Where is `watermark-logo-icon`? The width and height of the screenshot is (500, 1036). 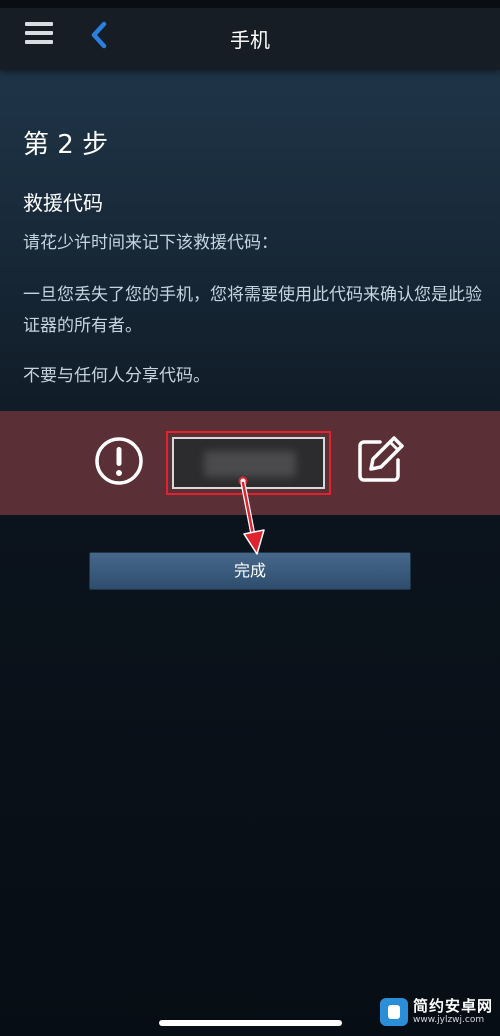 watermark-logo-icon is located at coordinates (394, 1012).